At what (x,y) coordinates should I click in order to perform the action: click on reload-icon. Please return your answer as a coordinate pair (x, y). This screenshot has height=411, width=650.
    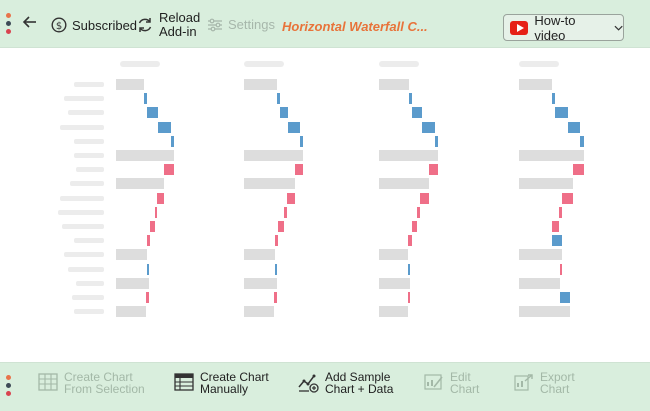
    Looking at the image, I should click on (145, 25).